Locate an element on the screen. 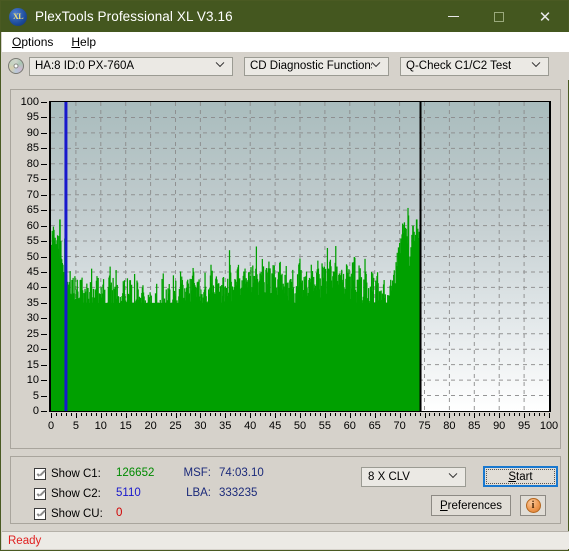 The image size is (569, 551). menu-help: Help is located at coordinates (83, 42).